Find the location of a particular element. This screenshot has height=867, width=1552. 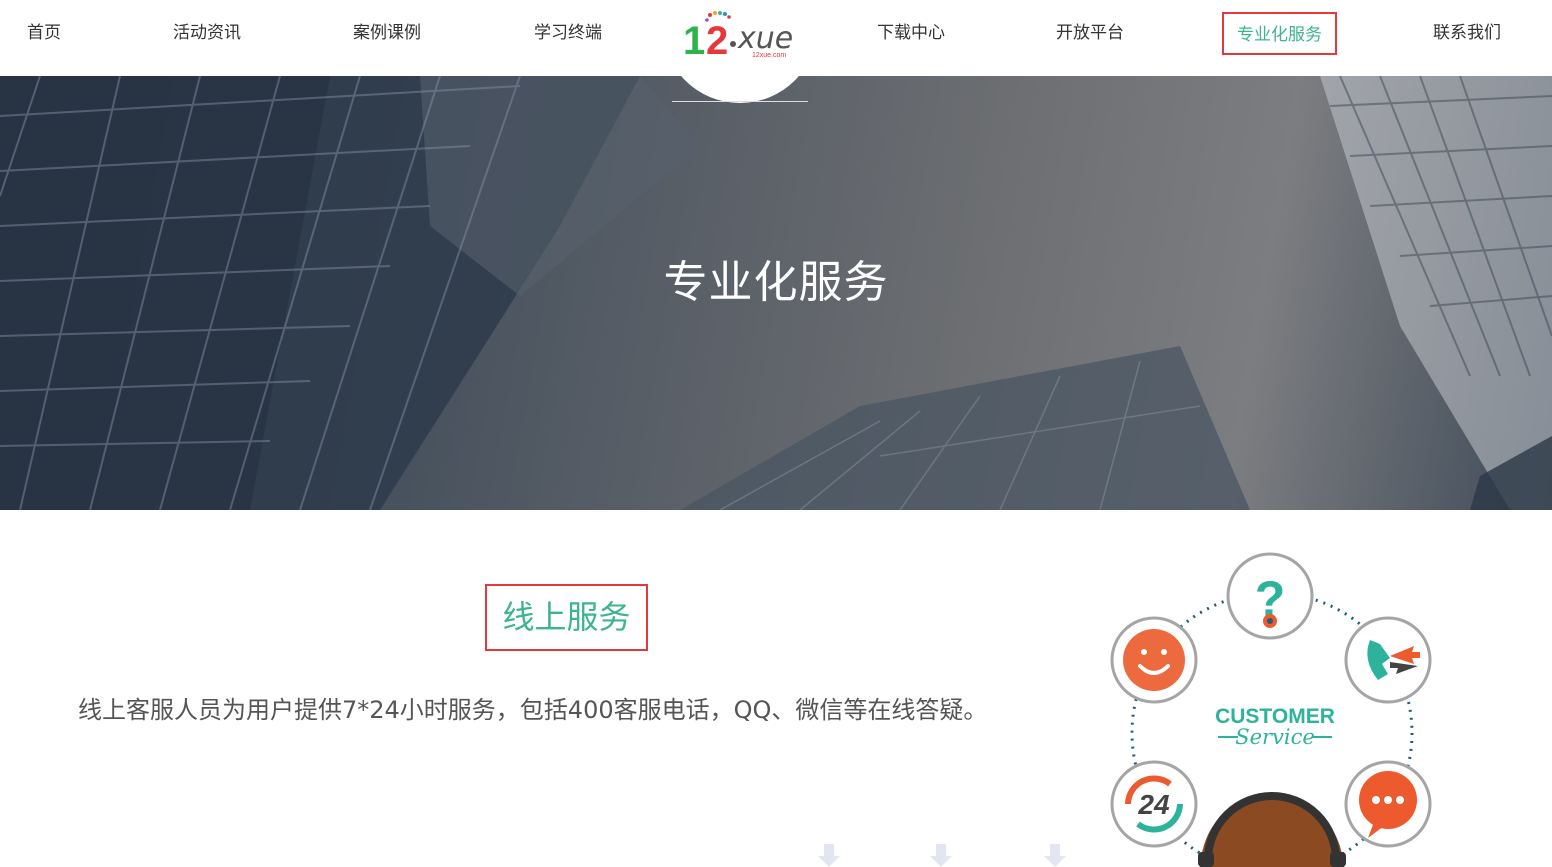

nav-item-news: 活动资讯 is located at coordinates (207, 33).